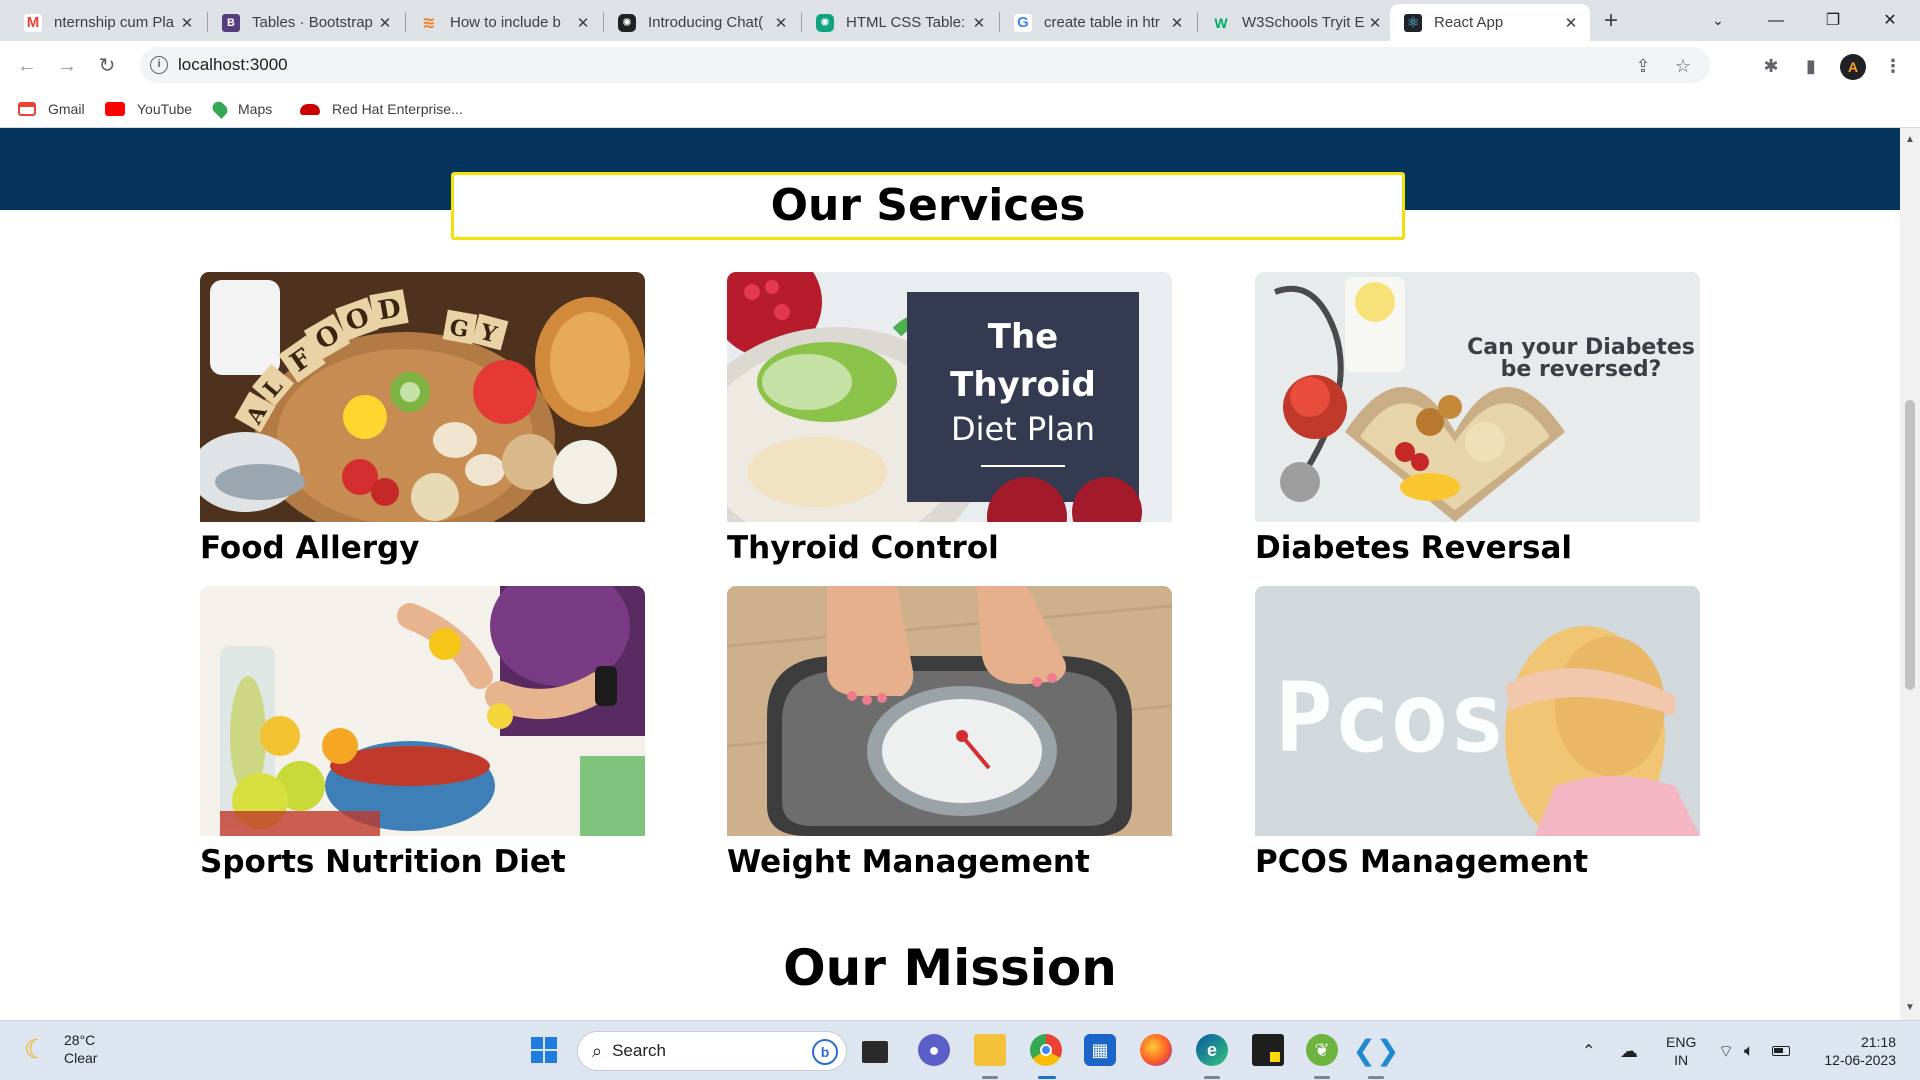  I want to click on tab-title: nternship cum Pla, so click(114, 22).